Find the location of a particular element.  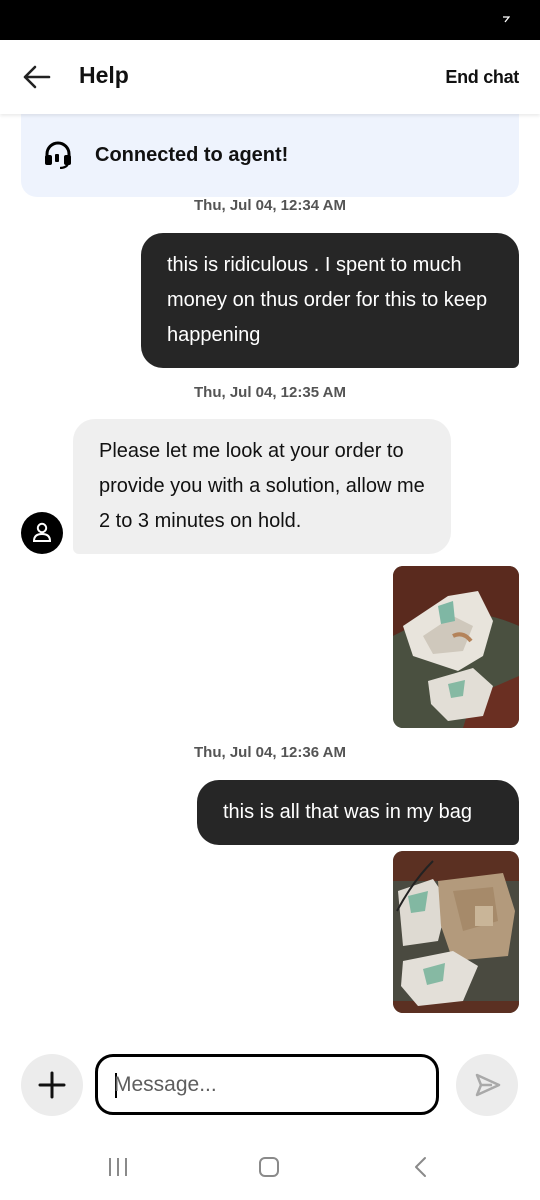

recent-apps-icon is located at coordinates (118, 1167).